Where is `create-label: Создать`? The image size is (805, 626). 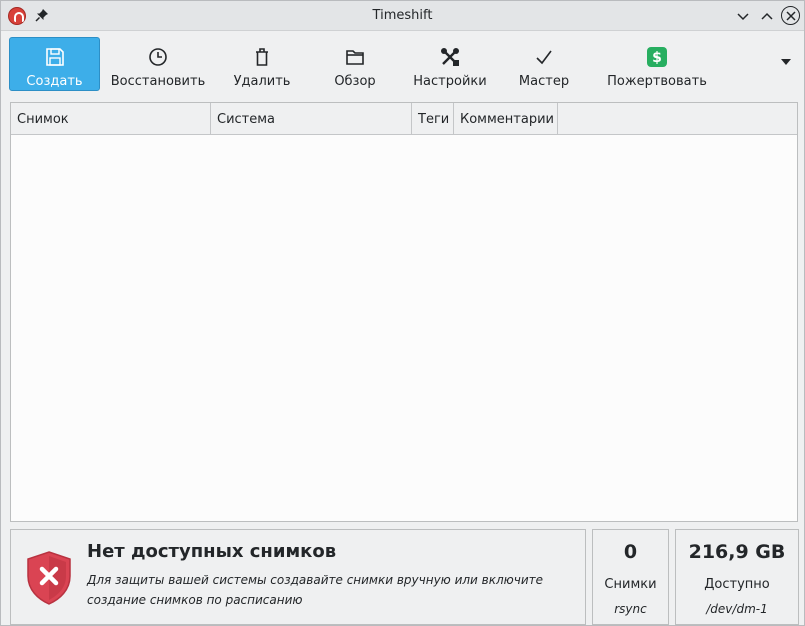 create-label: Создать is located at coordinates (54, 81).